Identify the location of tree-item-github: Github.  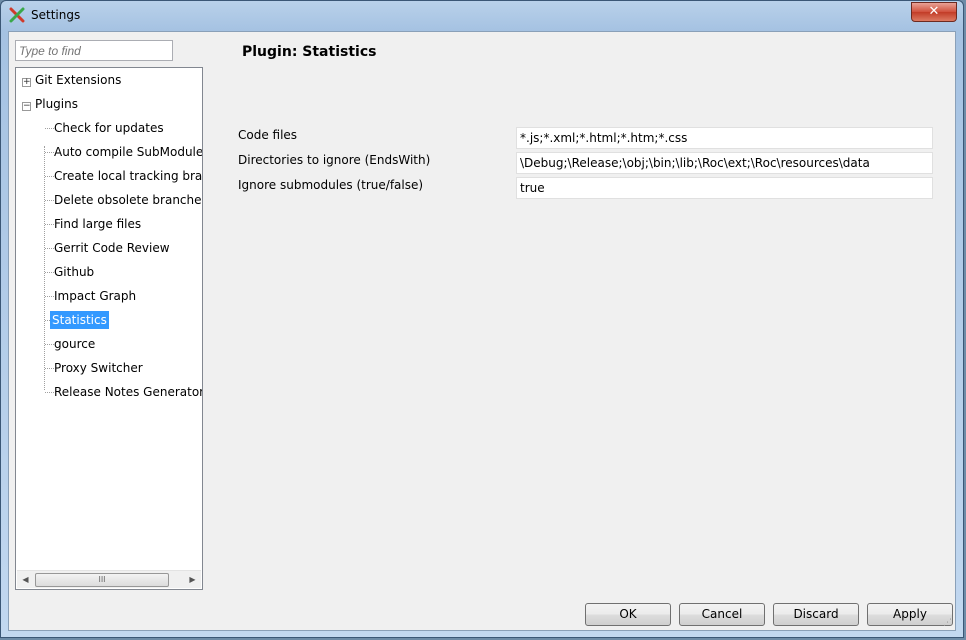
(74, 272).